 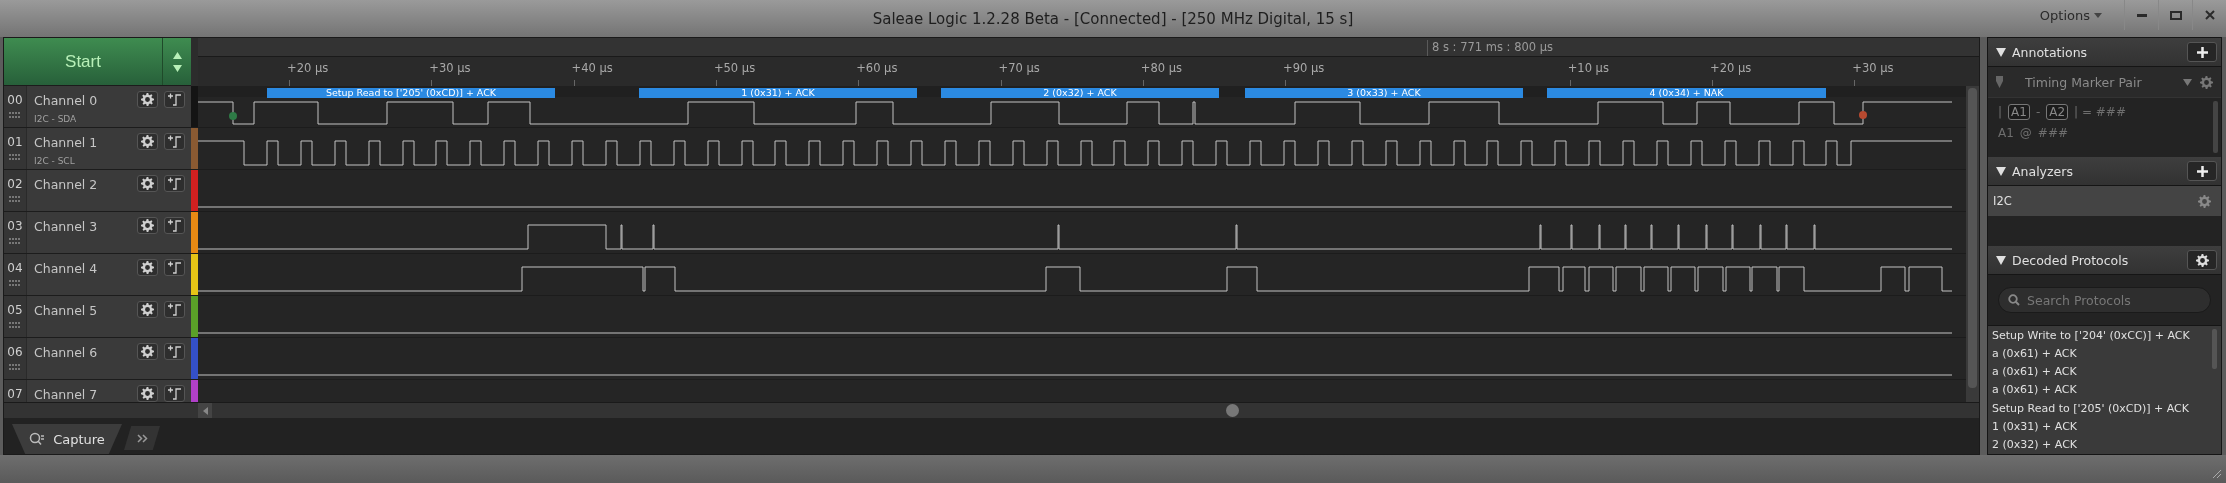 I want to click on scroll-left-button, so click(x=205, y=410).